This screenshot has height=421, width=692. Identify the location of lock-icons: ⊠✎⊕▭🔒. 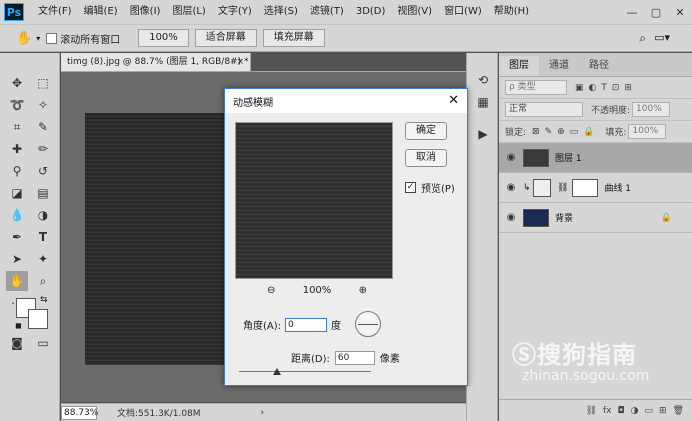
(565, 132).